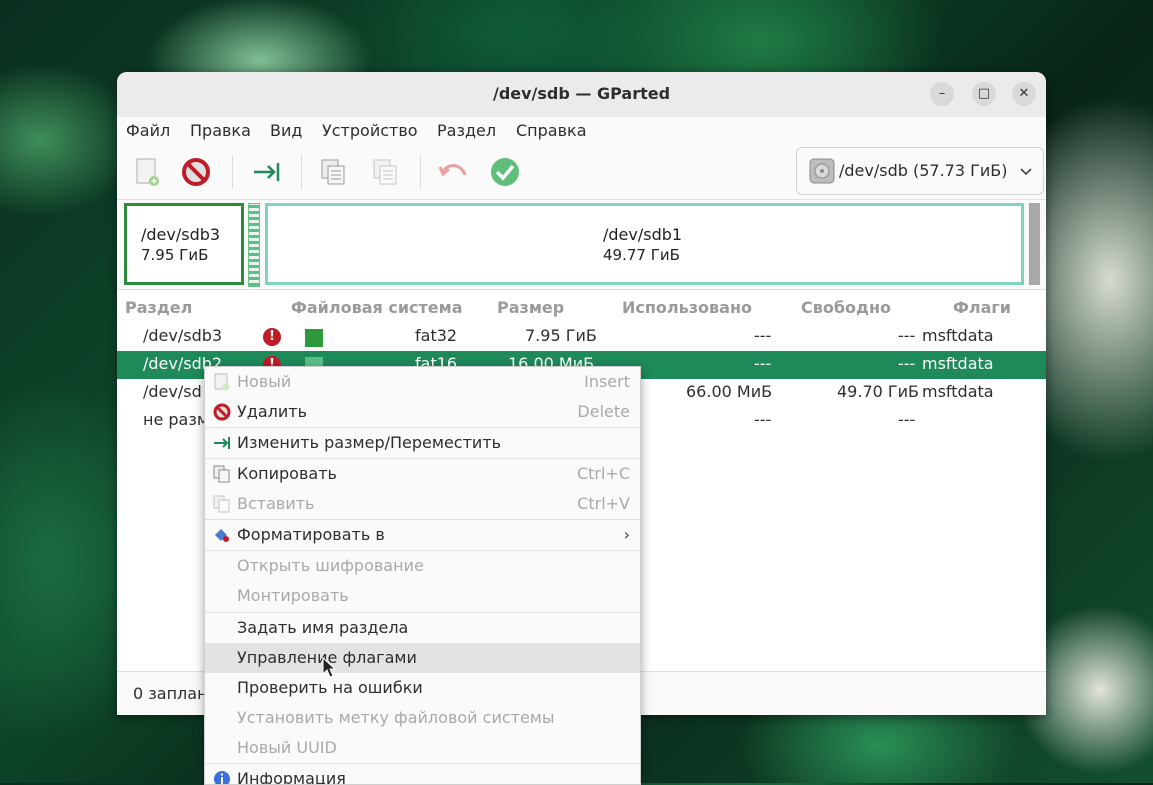  What do you see at coordinates (1024, 94) in the screenshot?
I see `close-button: ✕` at bounding box center [1024, 94].